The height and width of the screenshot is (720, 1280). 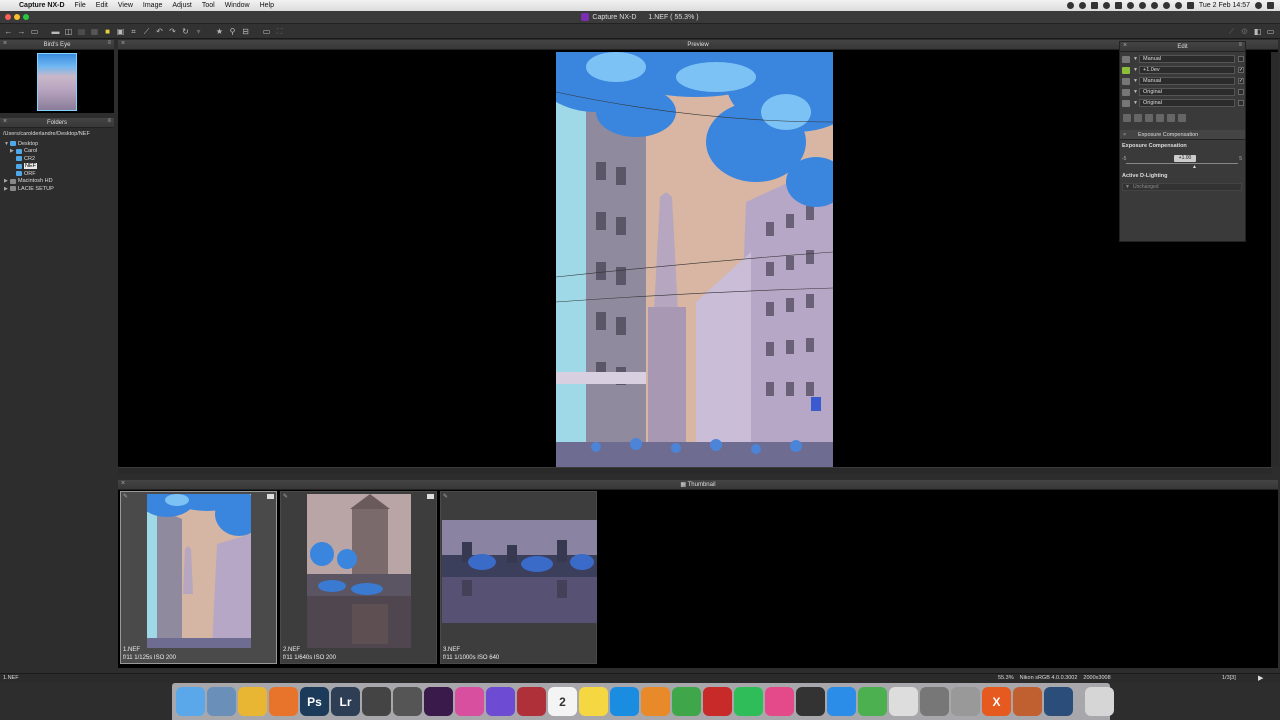 I want to click on menu-view: View, so click(x=125, y=5).